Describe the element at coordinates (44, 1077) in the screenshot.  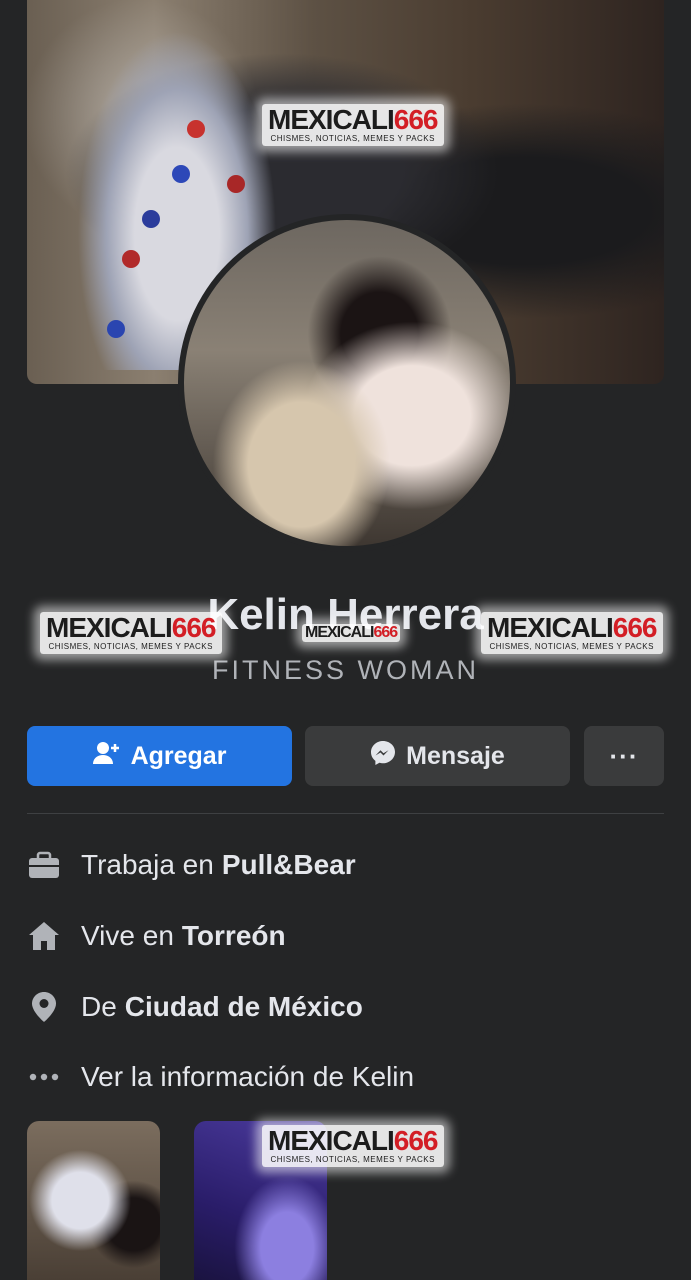
I see `more-dots-icon` at that location.